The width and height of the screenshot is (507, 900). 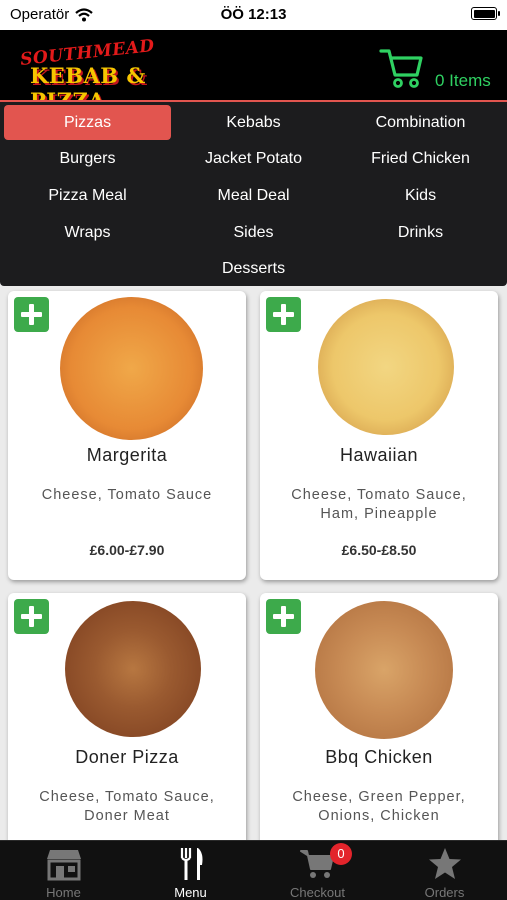 What do you see at coordinates (127, 550) in the screenshot?
I see `product-price: £6.00-£7.90` at bounding box center [127, 550].